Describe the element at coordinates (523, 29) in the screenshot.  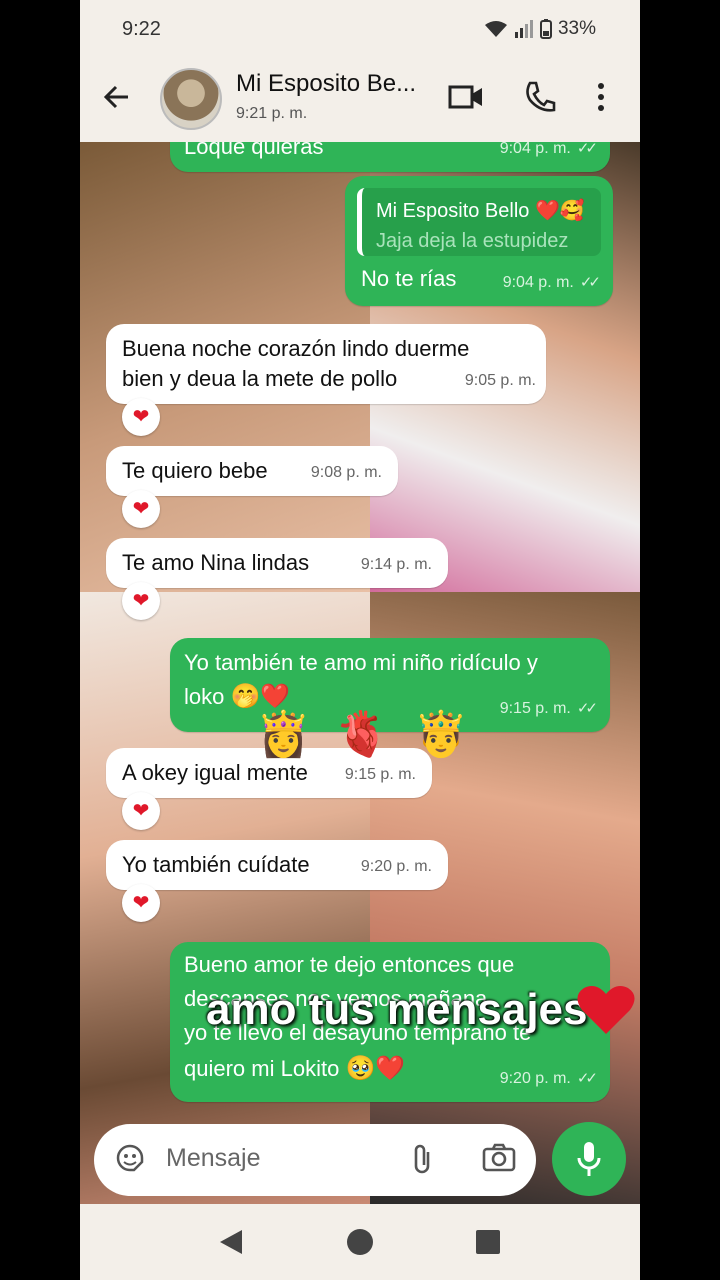
I see `signal-icon` at that location.